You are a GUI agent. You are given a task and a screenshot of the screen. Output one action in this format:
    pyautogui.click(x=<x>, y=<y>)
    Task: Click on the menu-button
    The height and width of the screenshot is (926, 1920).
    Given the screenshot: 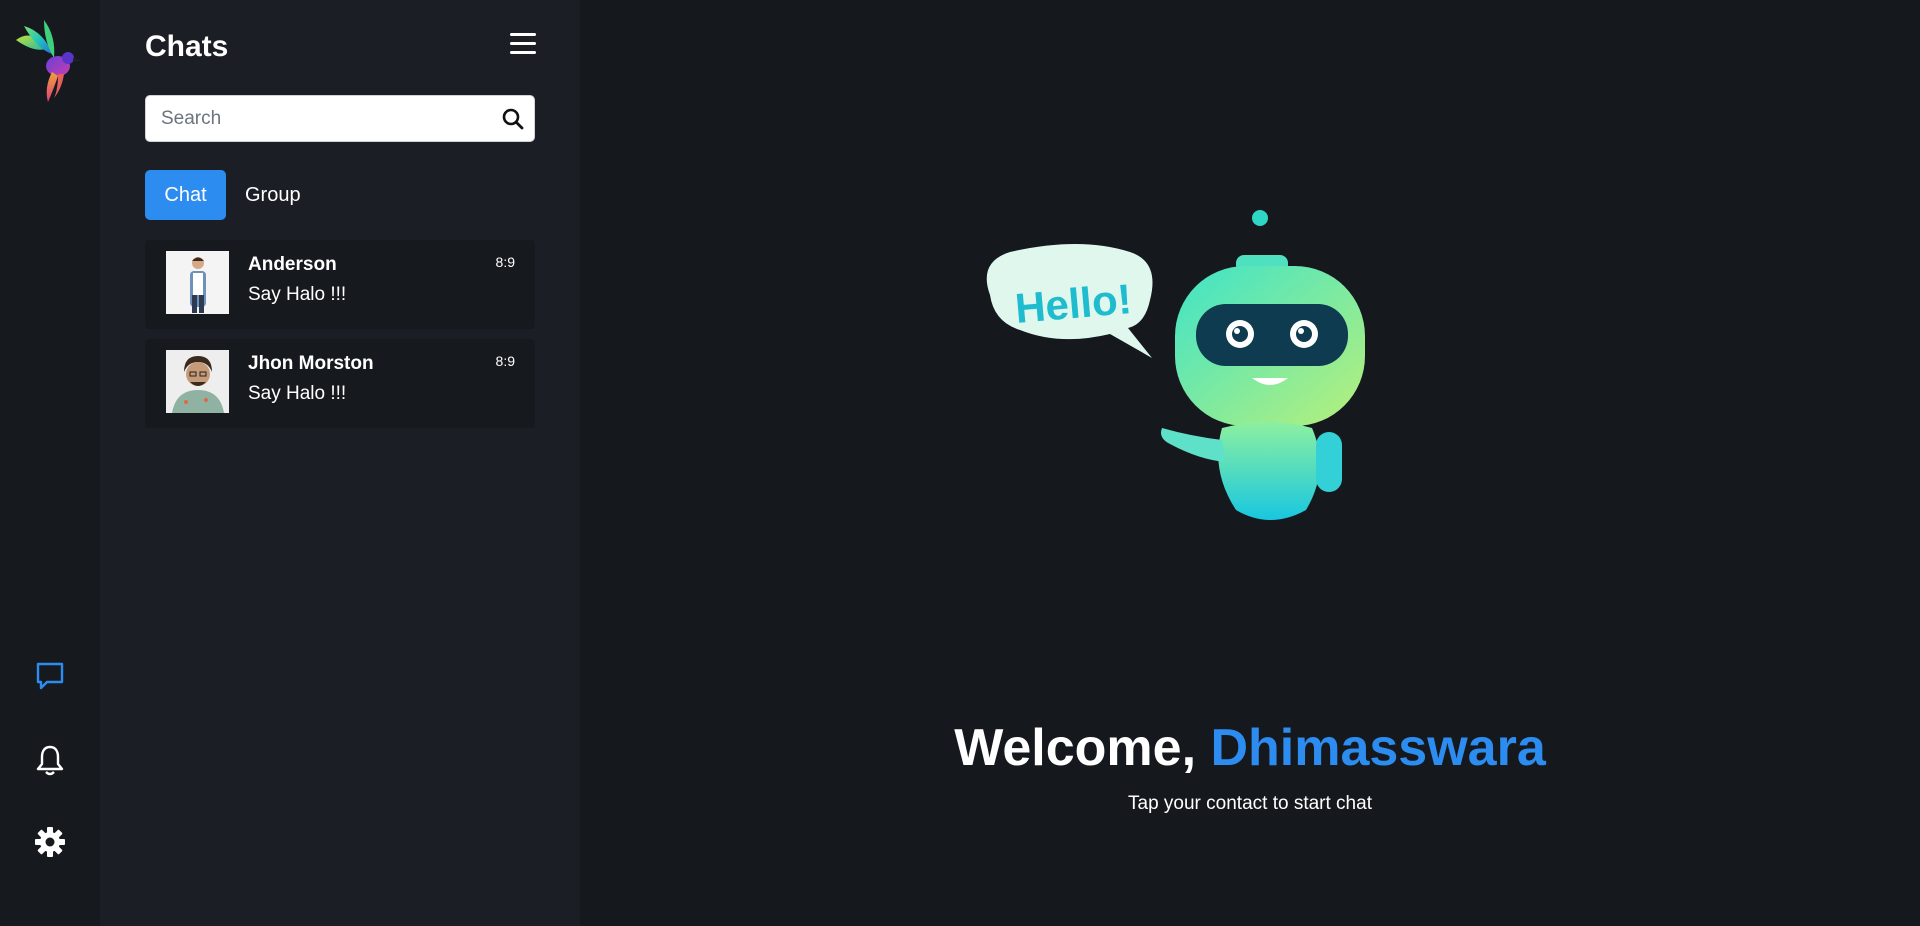 What is the action you would take?
    pyautogui.click(x=523, y=45)
    